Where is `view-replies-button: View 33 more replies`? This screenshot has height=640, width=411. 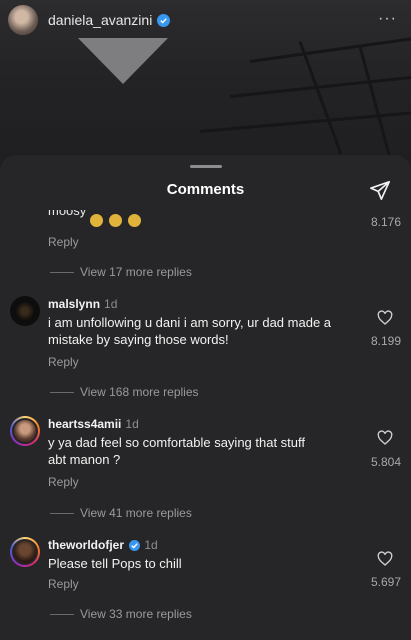
view-replies-button: View 33 more replies is located at coordinates (121, 614).